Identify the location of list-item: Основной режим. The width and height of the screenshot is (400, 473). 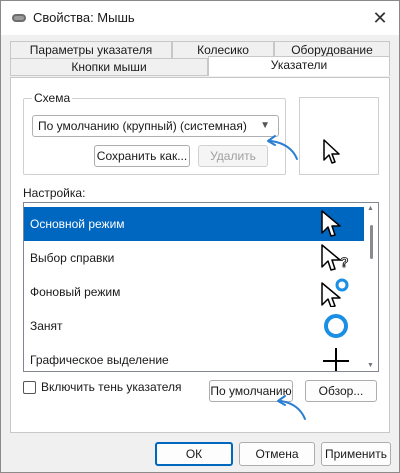
(194, 224).